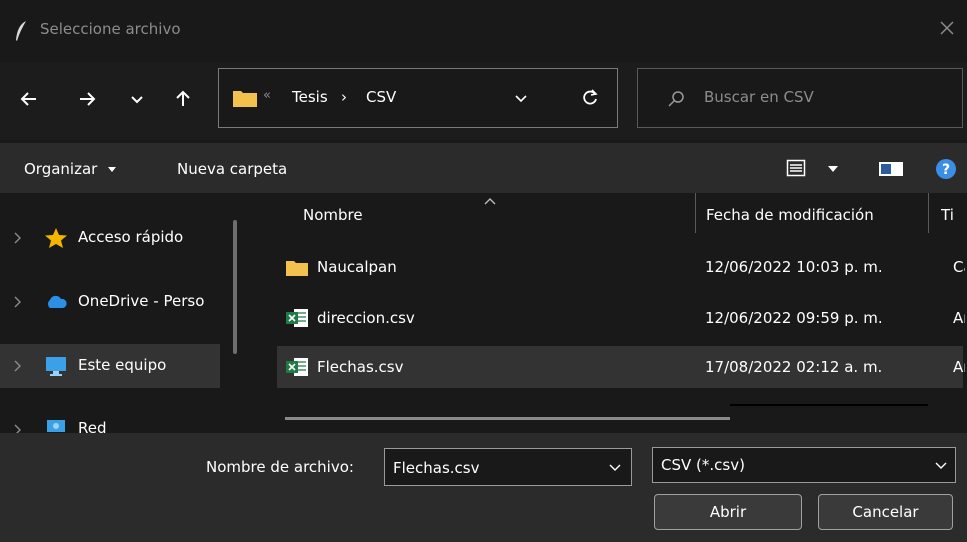 Image resolution: width=967 pixels, height=542 pixels. Describe the element at coordinates (621, 318) in the screenshot. I see `file-row-direccion: direccion.csv 12/06/2022 09:59 p. m. Ar` at that location.